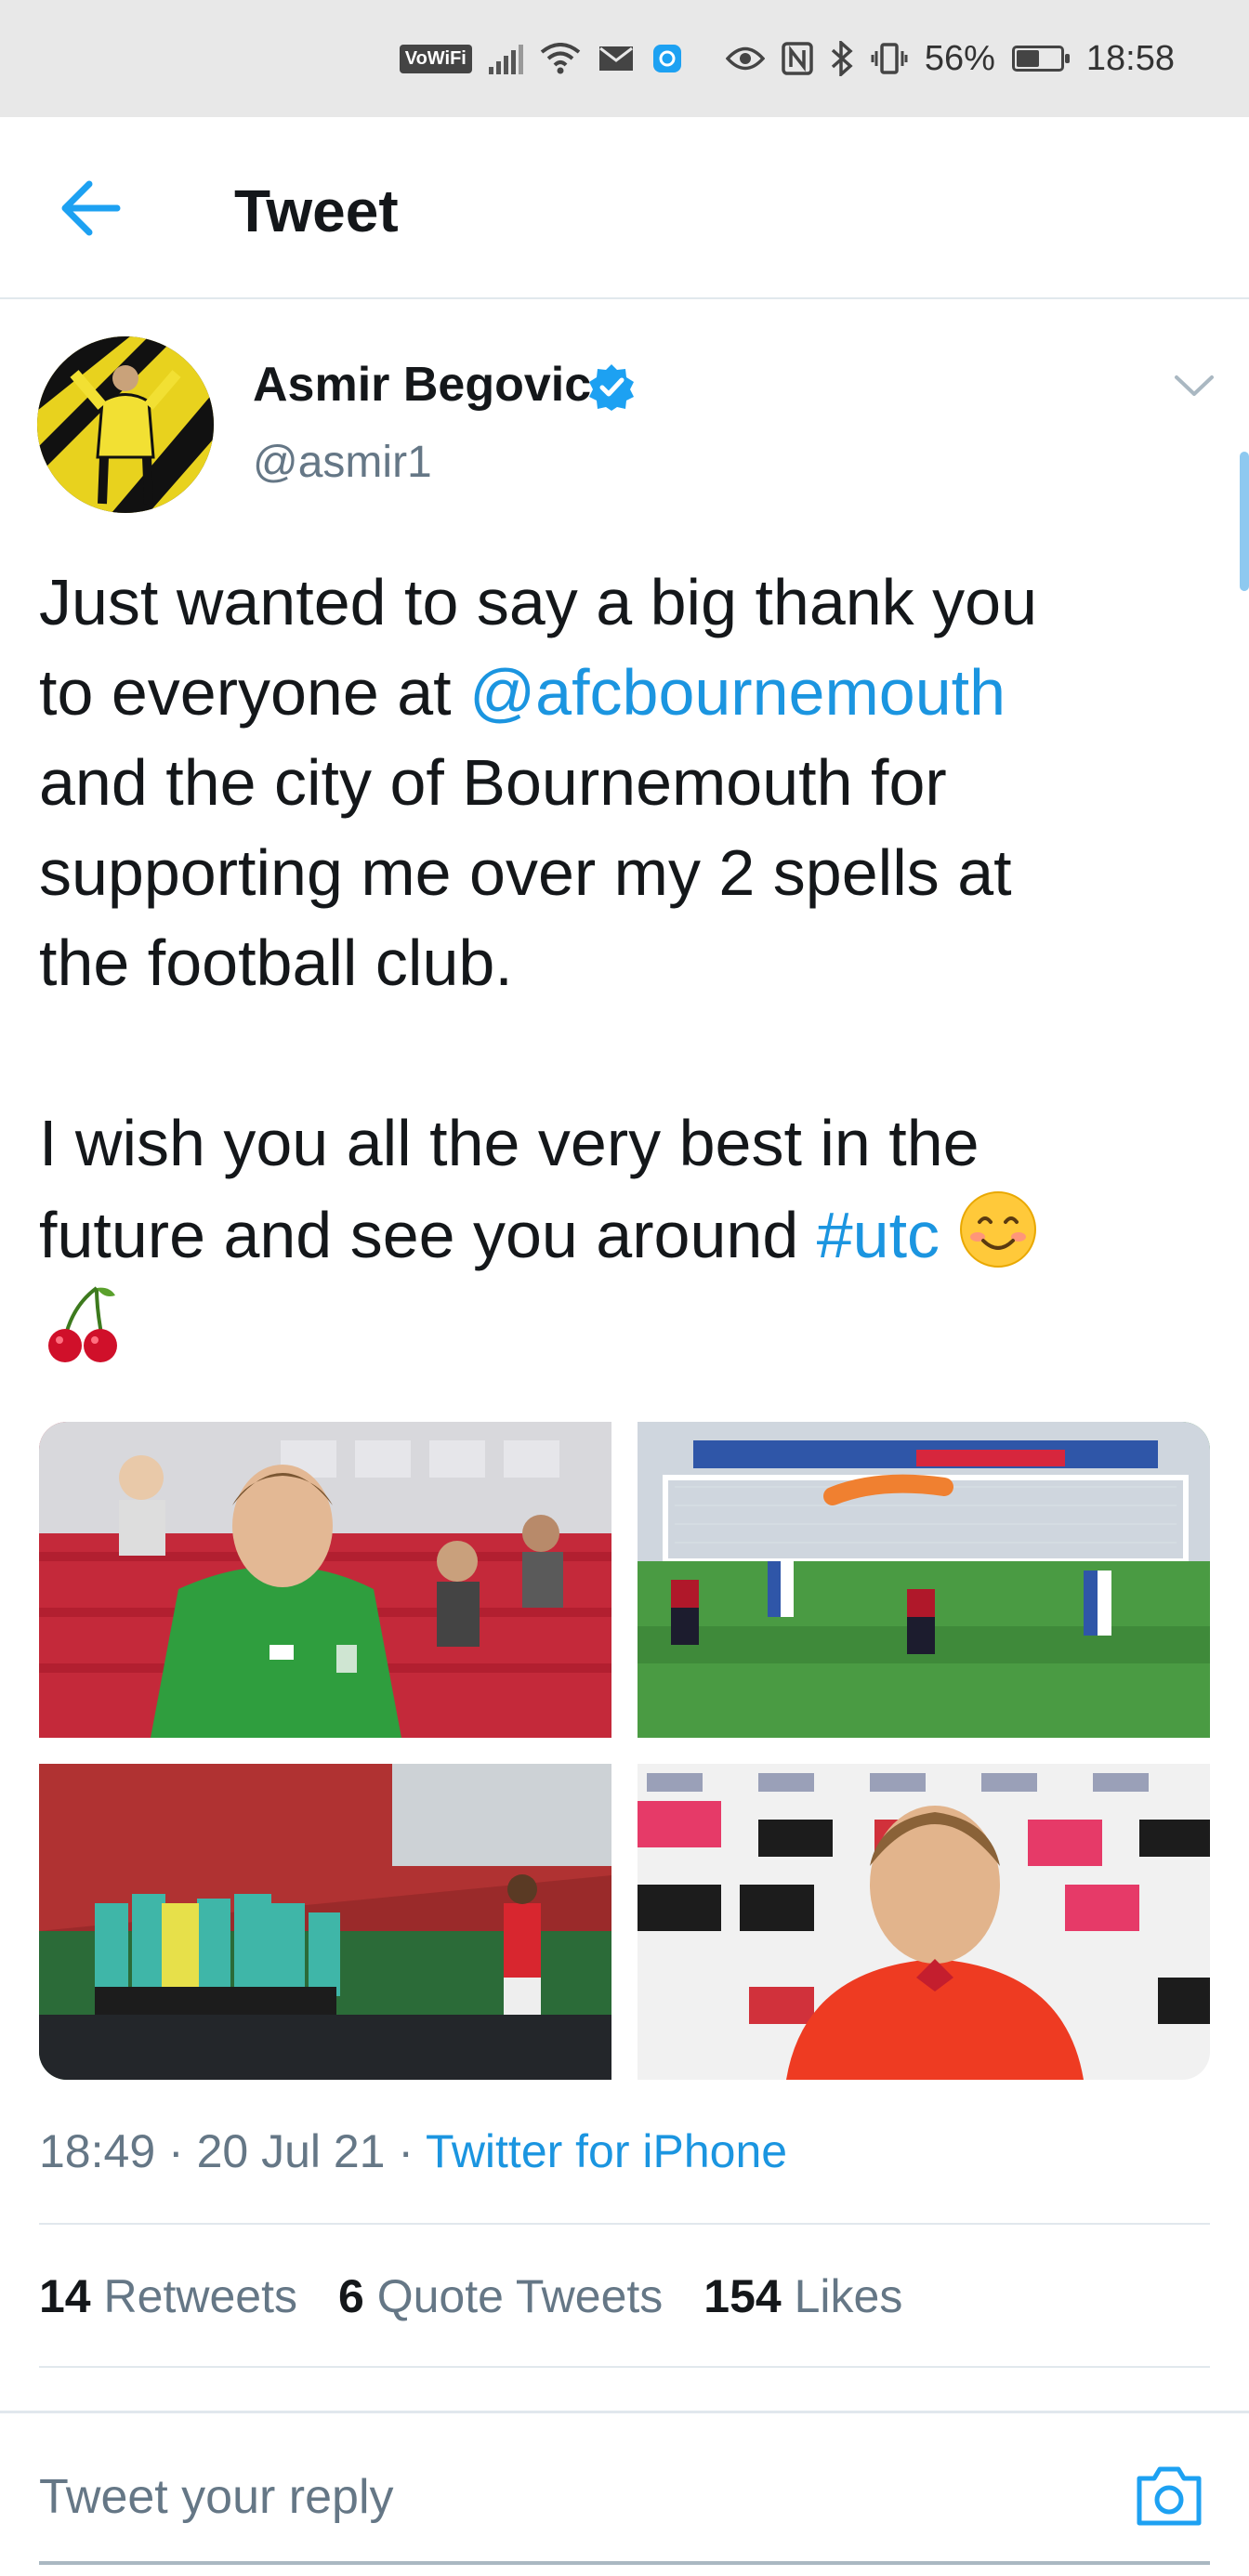 The height and width of the screenshot is (2576, 1249). I want to click on photo-press-conference, so click(924, 1922).